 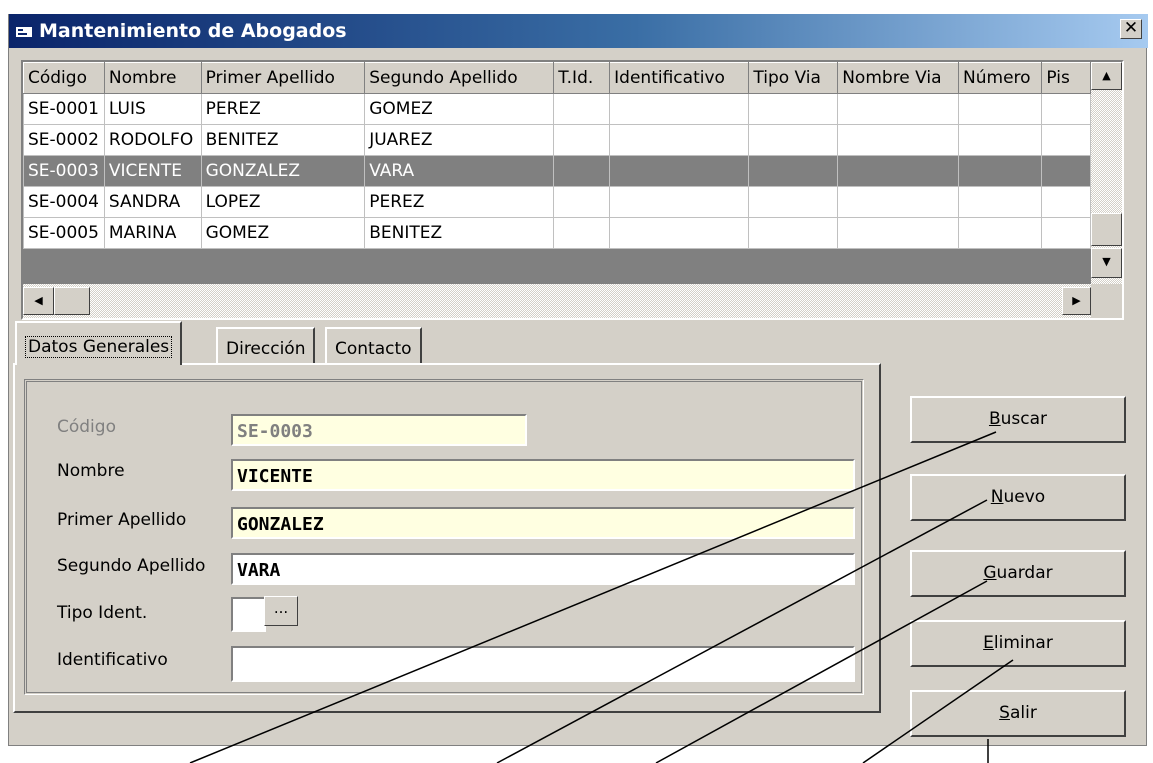 What do you see at coordinates (283, 202) in the screenshot?
I see `table-cell: LOPEZ` at bounding box center [283, 202].